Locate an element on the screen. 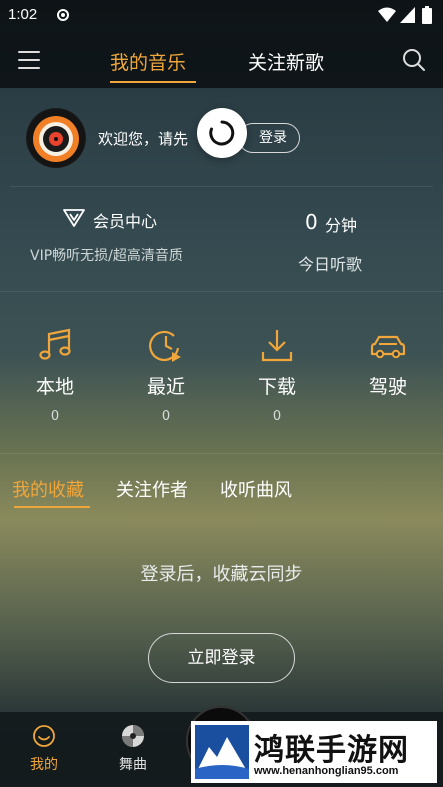 The width and height of the screenshot is (443, 787). quick-recent-label: 最近 is located at coordinates (165, 387).